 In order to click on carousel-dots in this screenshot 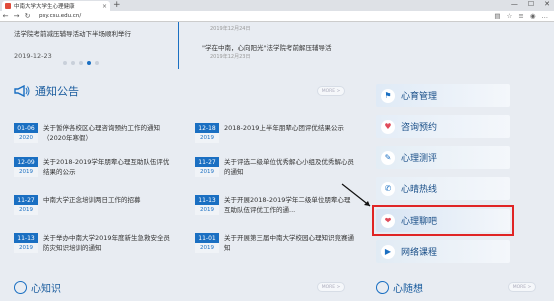, I will do `click(81, 63)`.